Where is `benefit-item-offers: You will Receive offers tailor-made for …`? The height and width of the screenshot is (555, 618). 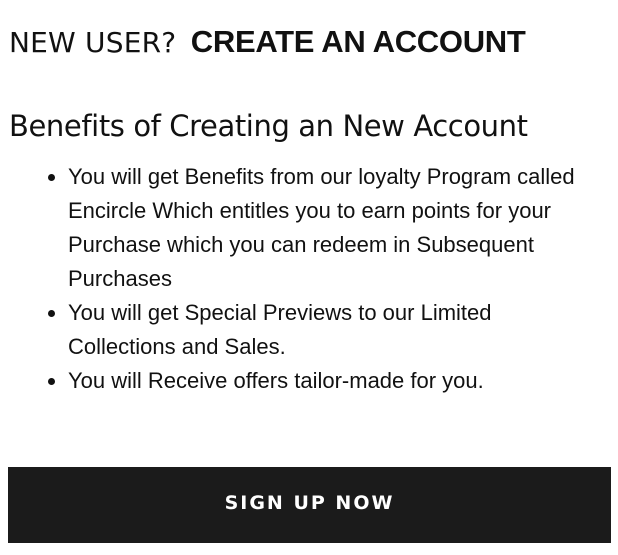
benefit-item-offers: You will Receive offers tailor-made for … is located at coordinates (323, 381).